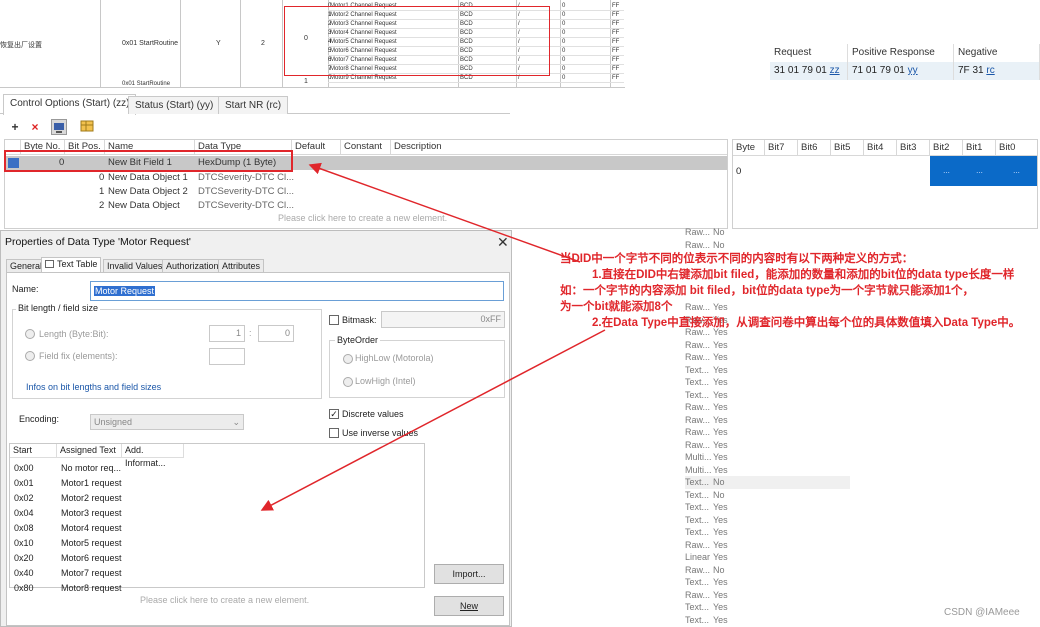  I want to click on arrow-to-bitfield, so click(444, 212).